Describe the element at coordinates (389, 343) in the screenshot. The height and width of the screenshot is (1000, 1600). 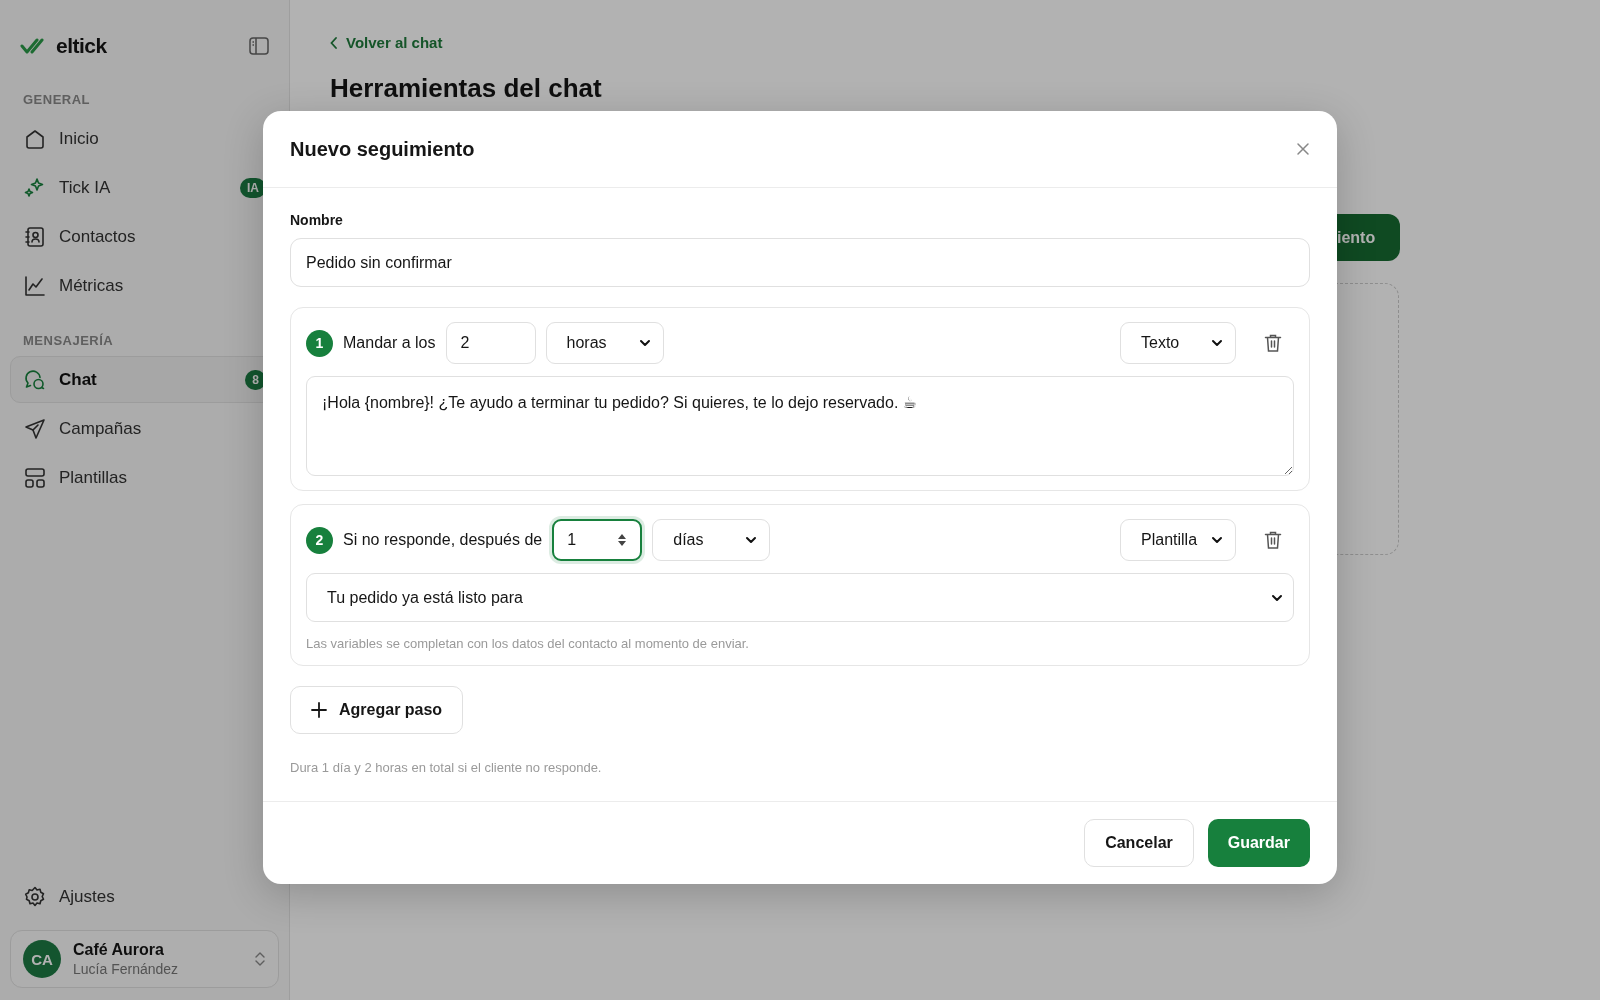
I see `step-label: Mandar a los` at that location.